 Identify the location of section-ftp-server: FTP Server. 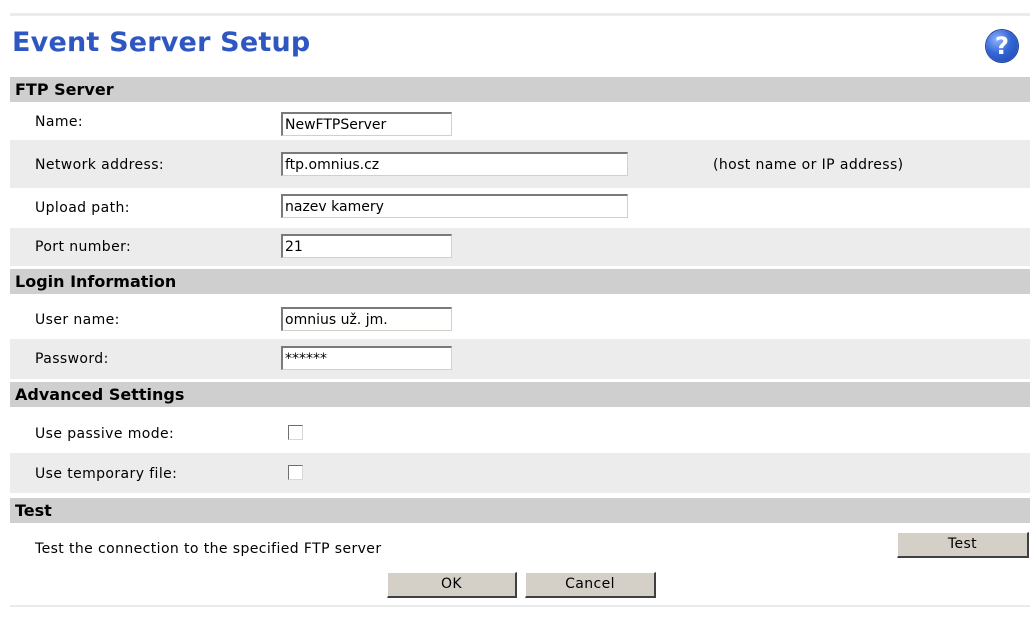
(520, 89).